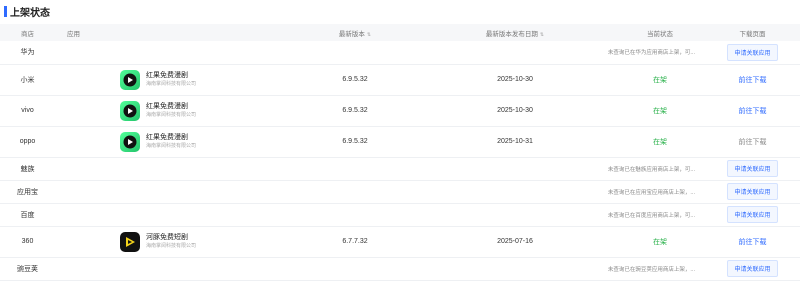  I want to click on section-header: 上架状态, so click(400, 12).